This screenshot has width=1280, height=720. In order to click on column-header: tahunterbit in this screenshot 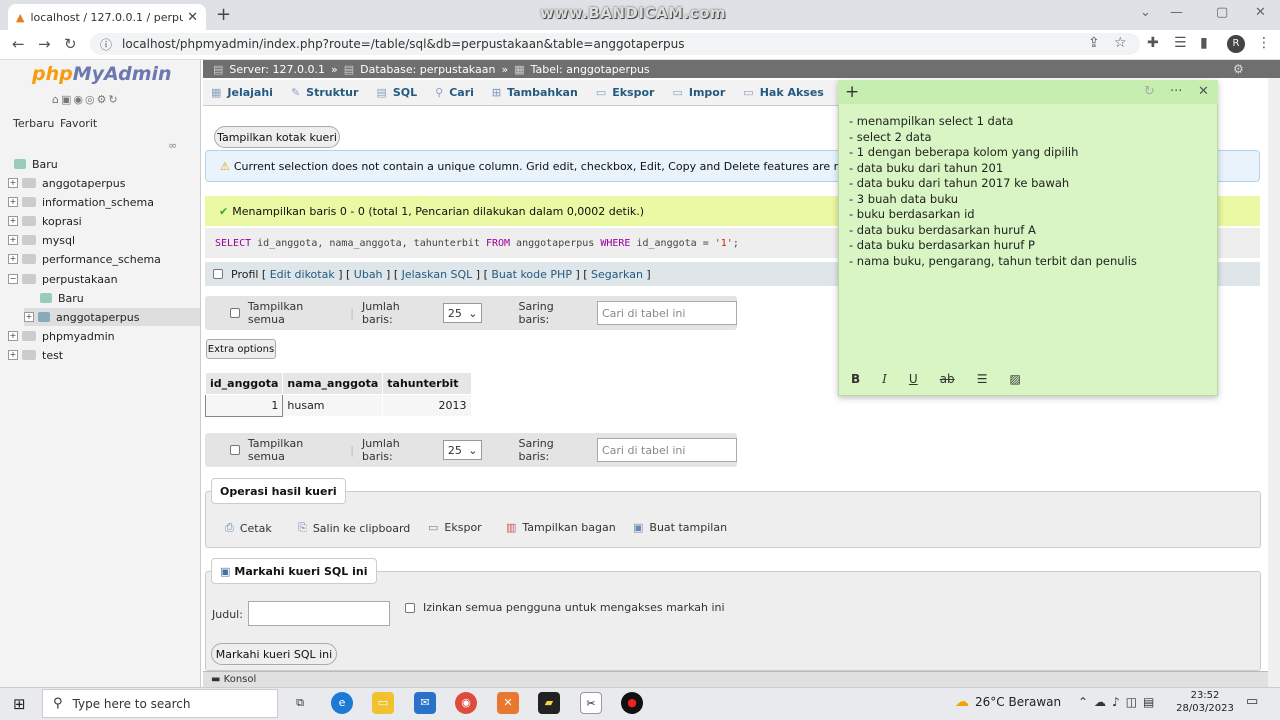, I will do `click(427, 383)`.